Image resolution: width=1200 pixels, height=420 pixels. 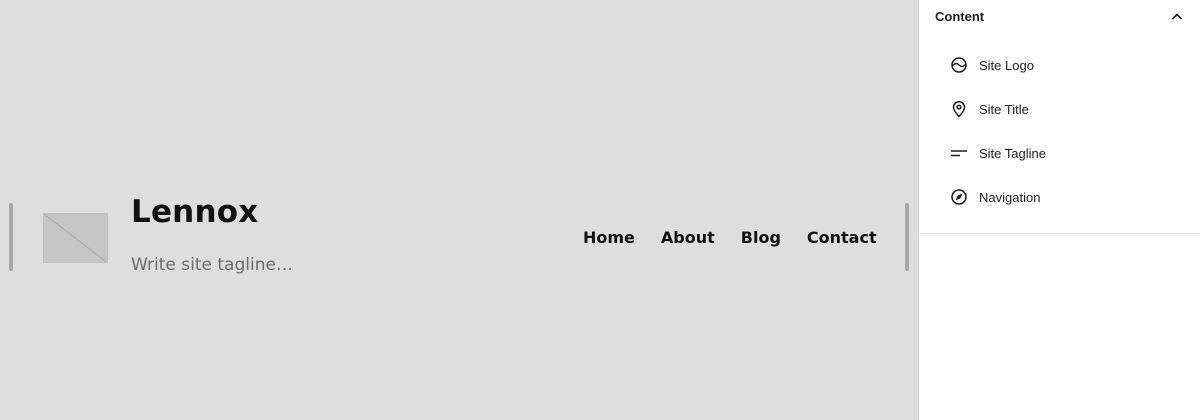 What do you see at coordinates (609, 238) in the screenshot?
I see `nav-item-home: Home` at bounding box center [609, 238].